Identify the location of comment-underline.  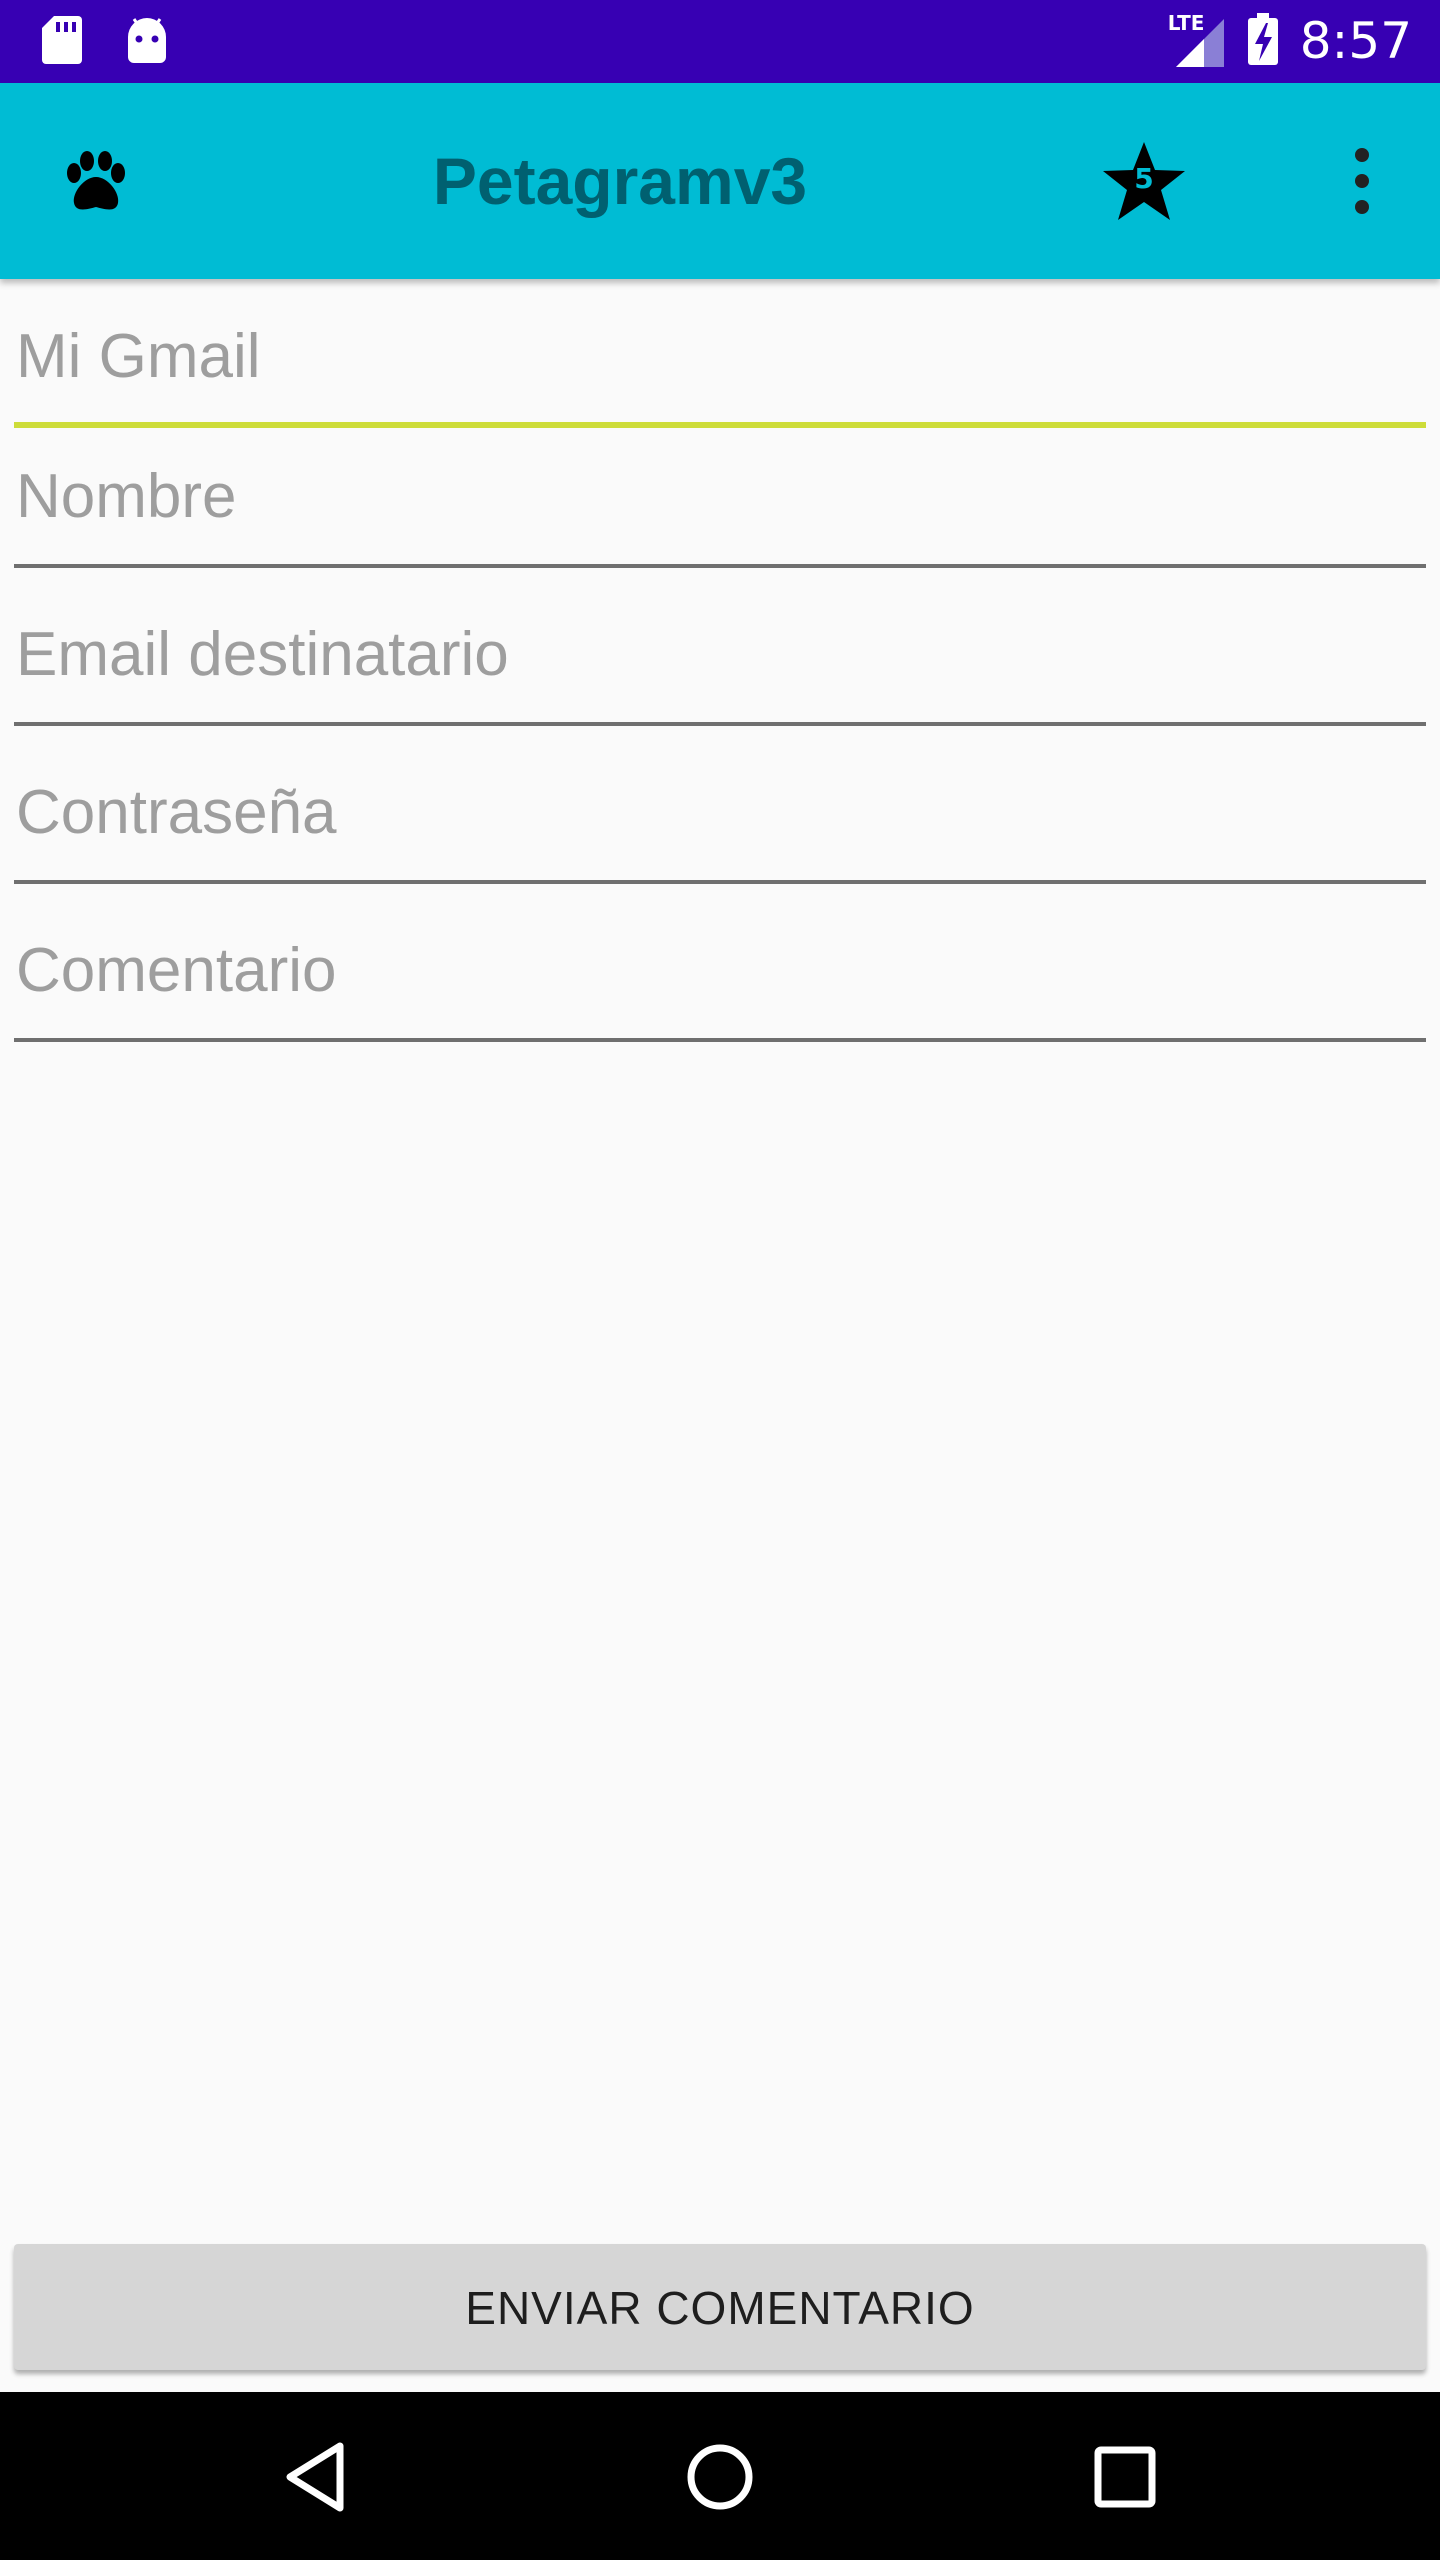
(720, 1040).